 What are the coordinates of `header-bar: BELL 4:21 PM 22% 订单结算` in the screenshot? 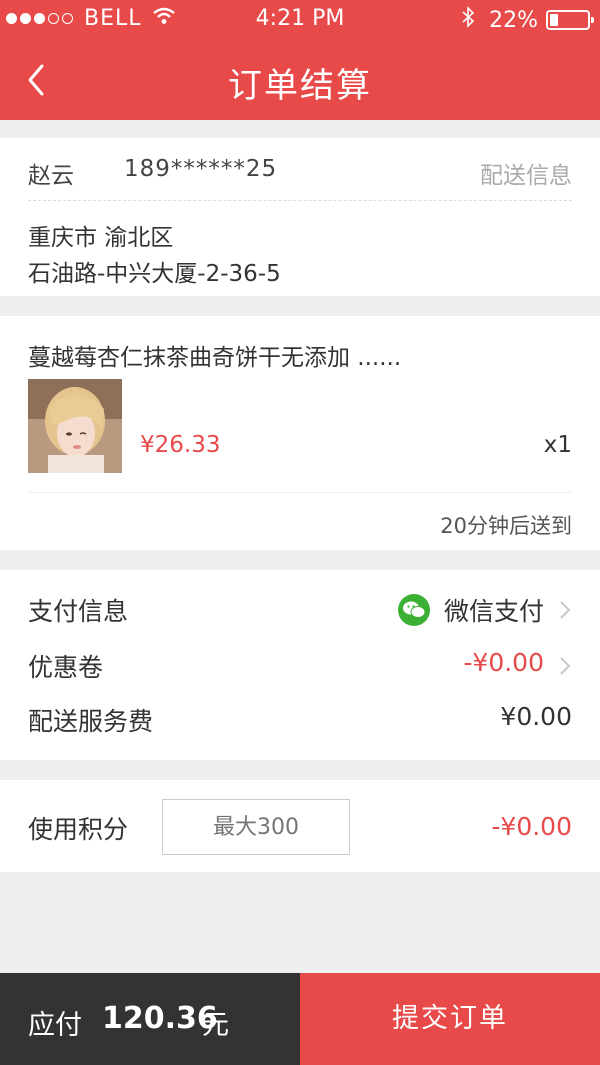 It's located at (300, 60).